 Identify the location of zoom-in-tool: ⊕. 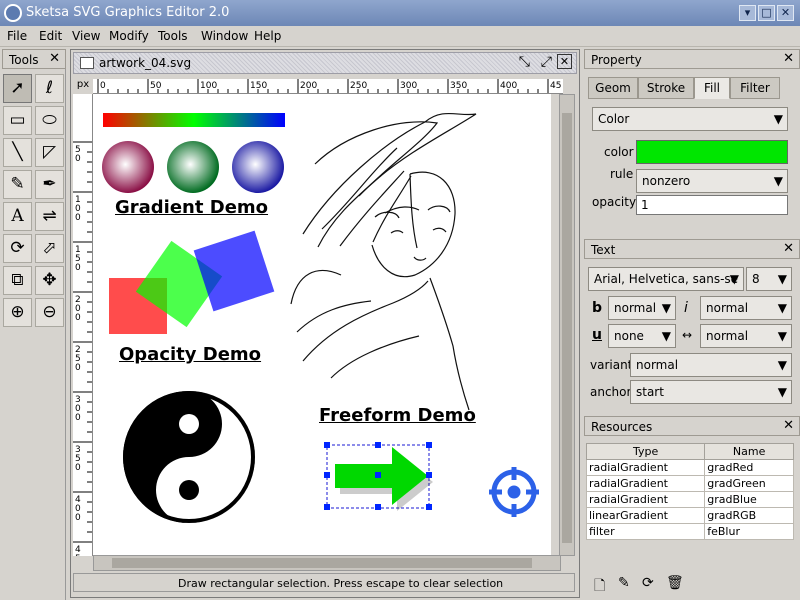
(17, 312).